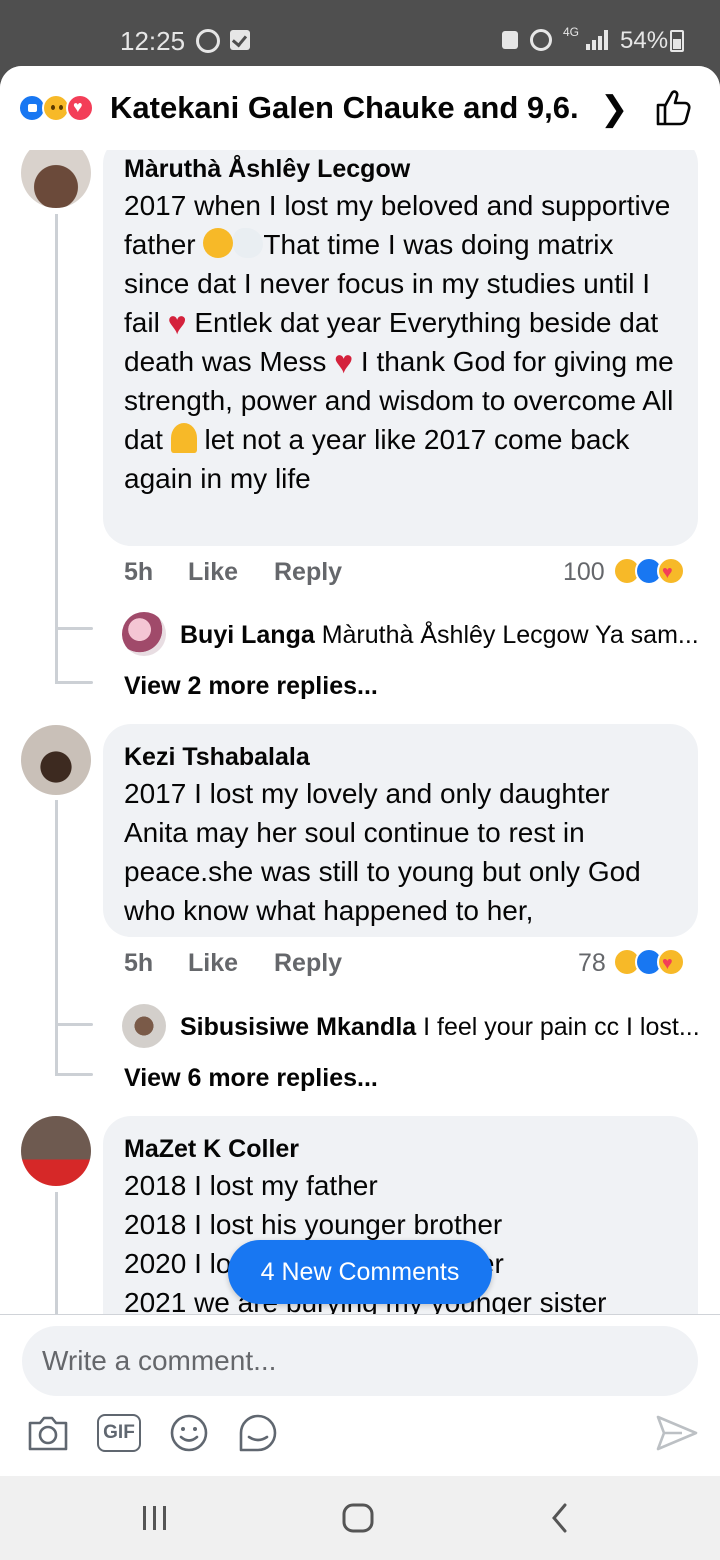 The image size is (720, 1560). Describe the element at coordinates (48, 1433) in the screenshot. I see `camera-icon` at that location.